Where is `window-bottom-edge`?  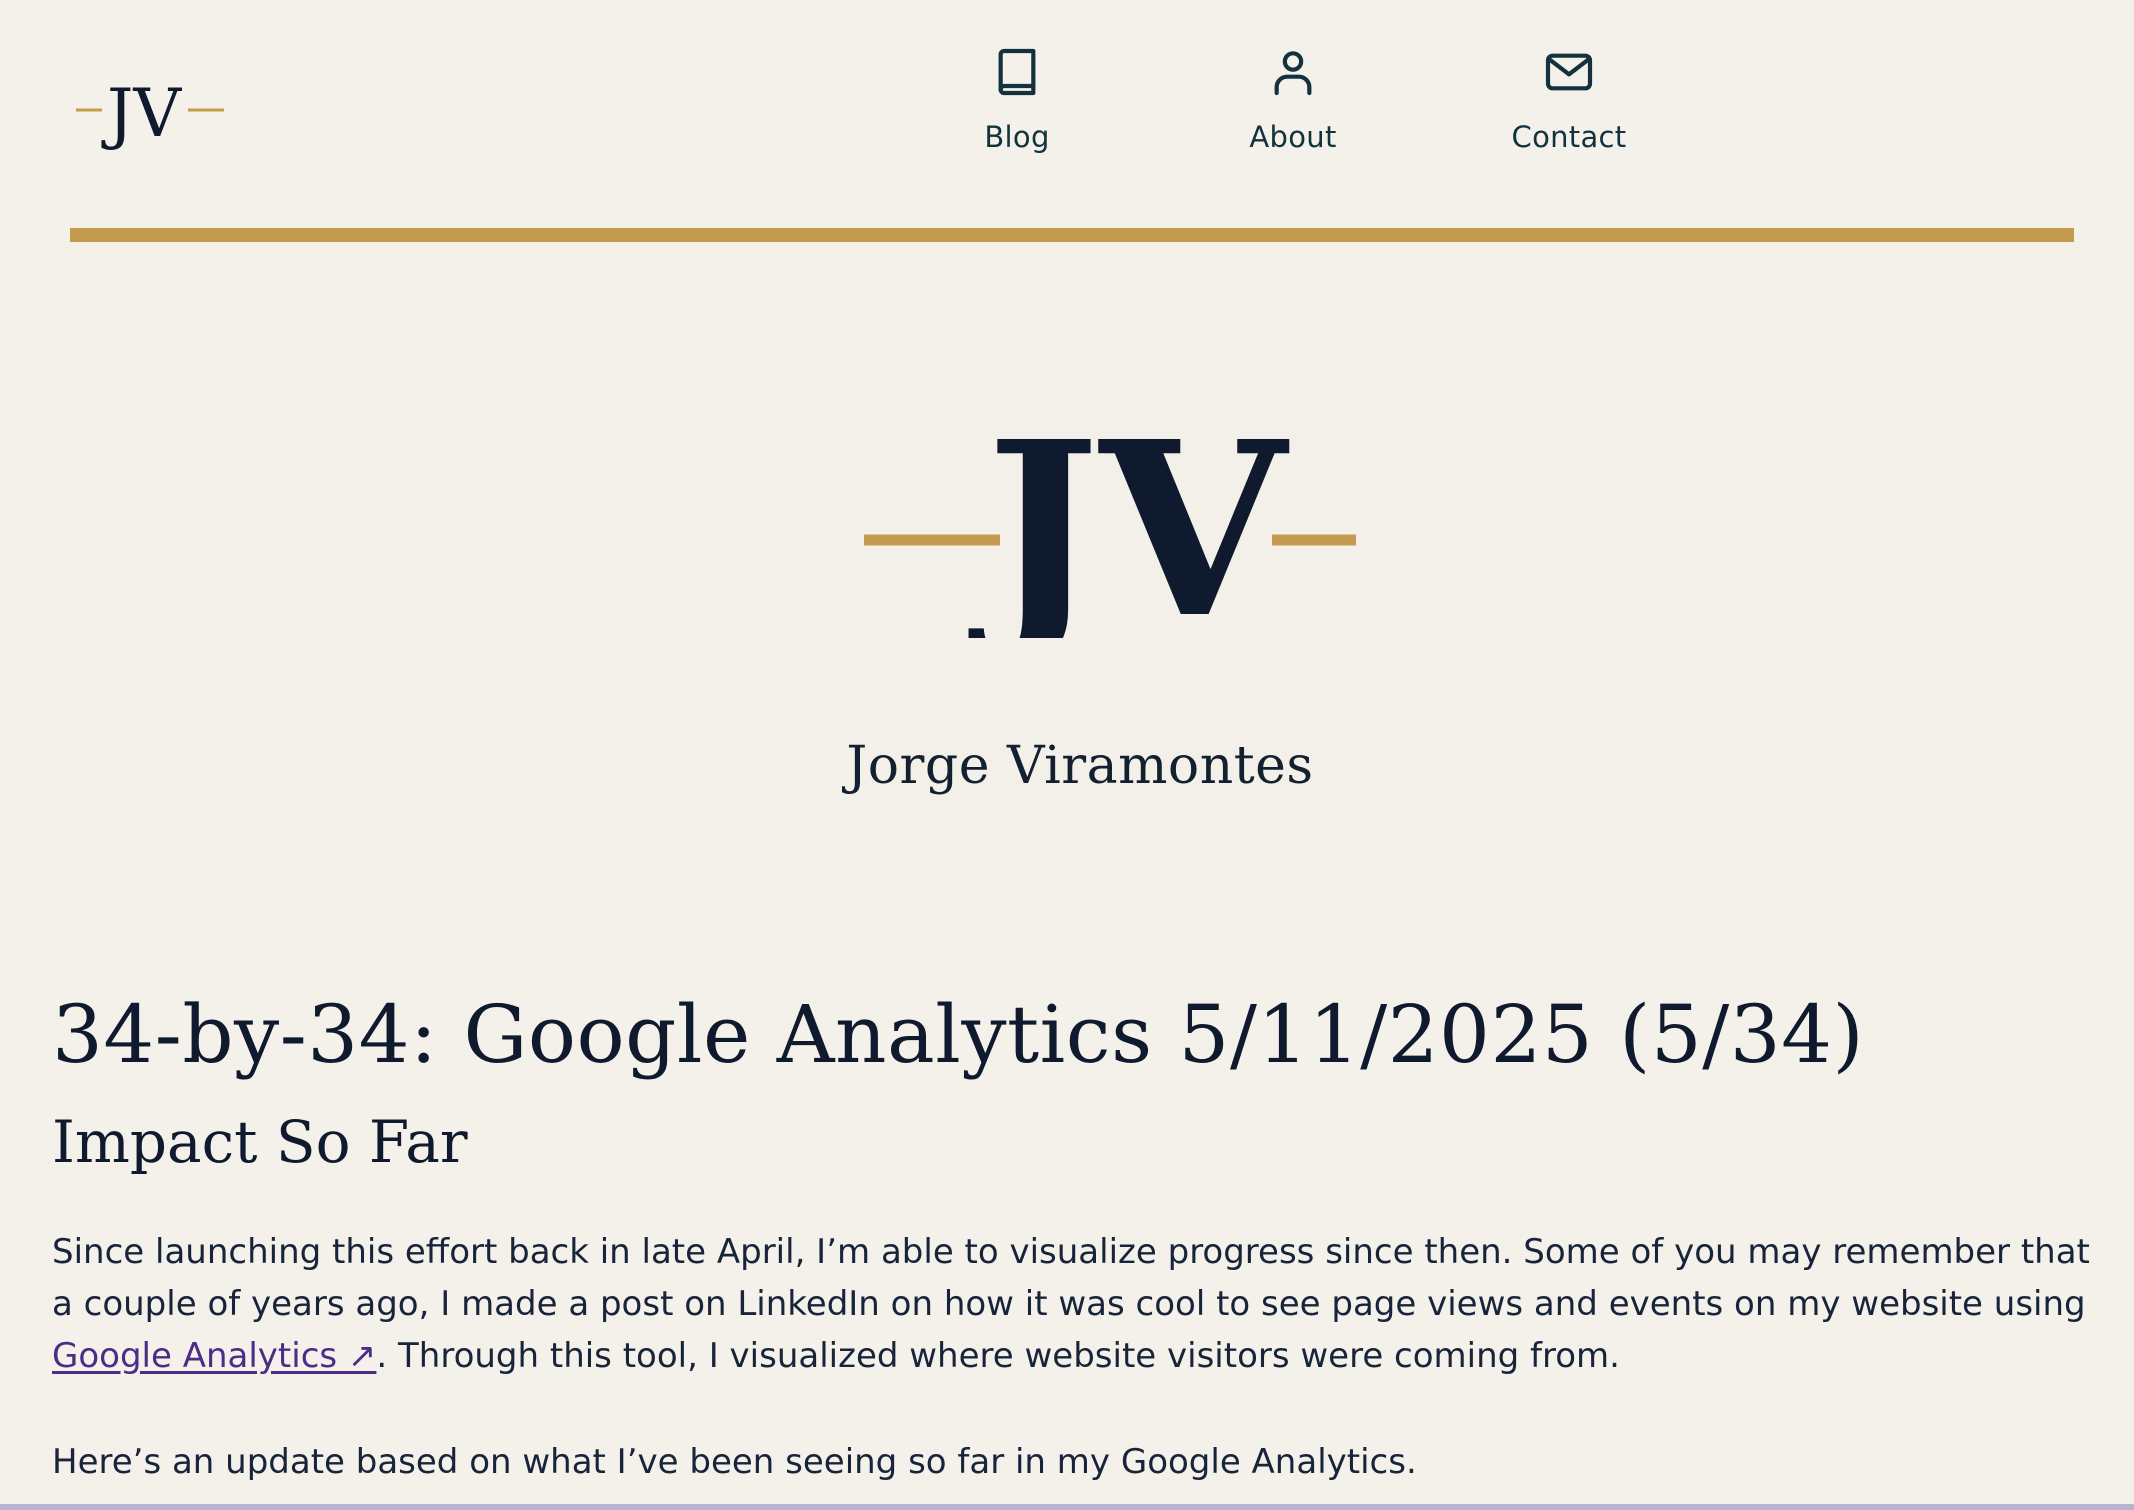
window-bottom-edge is located at coordinates (1067, 1507).